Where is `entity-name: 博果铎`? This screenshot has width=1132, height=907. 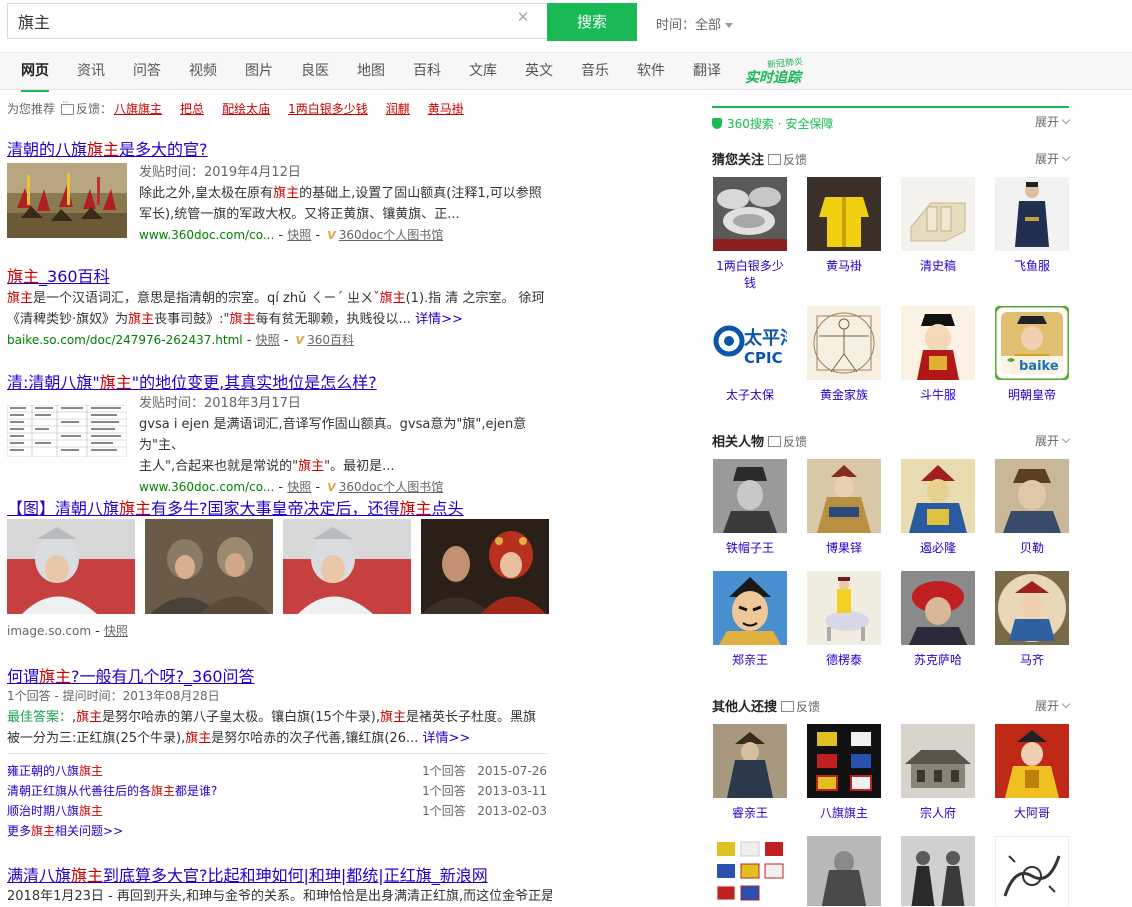 entity-name: 博果铎 is located at coordinates (843, 548).